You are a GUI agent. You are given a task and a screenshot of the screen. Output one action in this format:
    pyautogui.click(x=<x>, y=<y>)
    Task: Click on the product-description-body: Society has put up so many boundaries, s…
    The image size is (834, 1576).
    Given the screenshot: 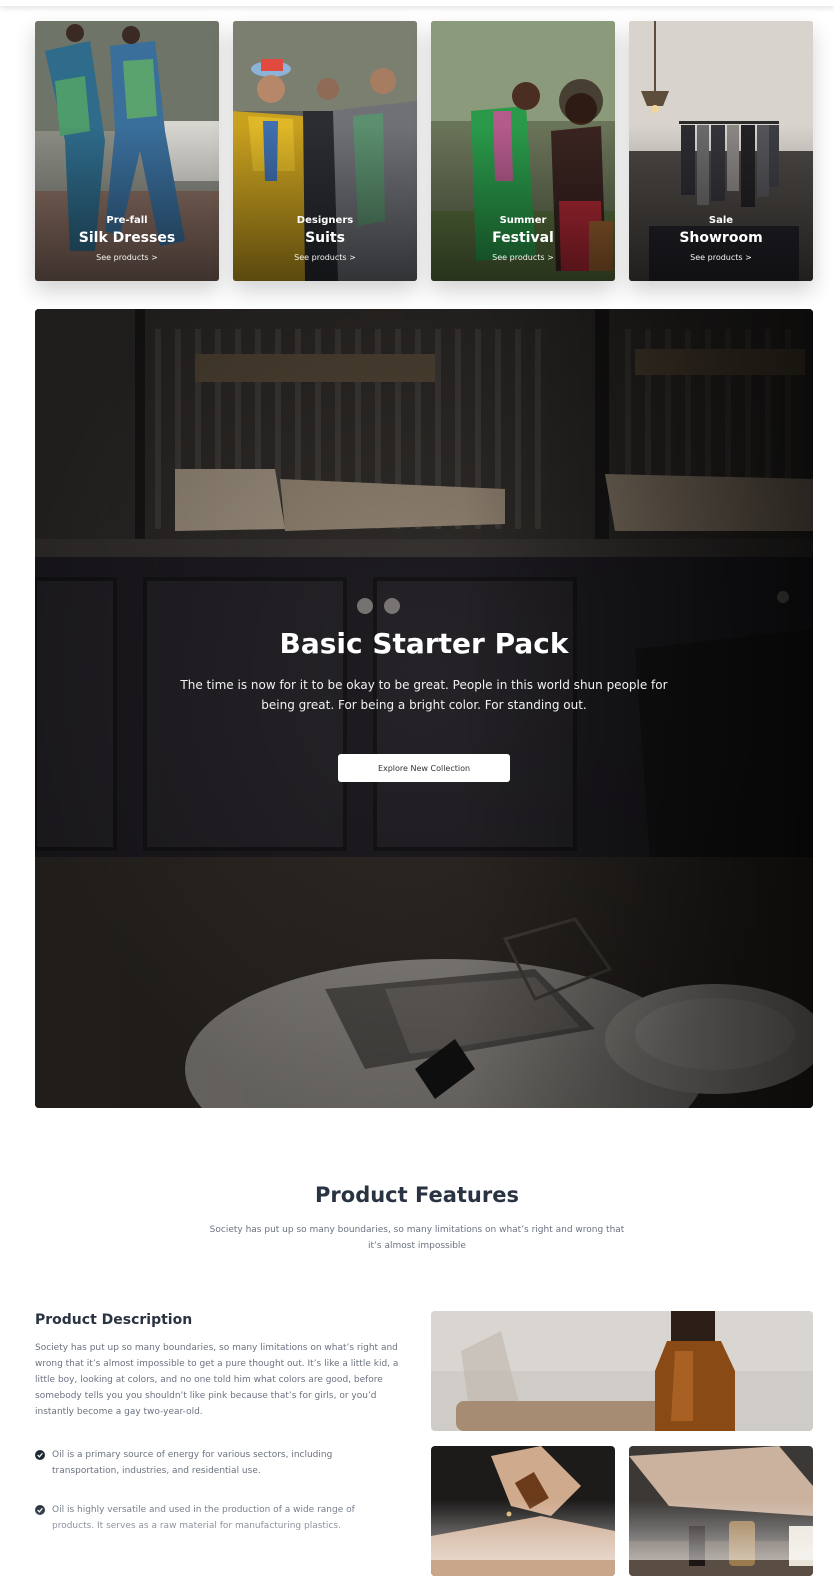 What is the action you would take?
    pyautogui.click(x=217, y=1380)
    